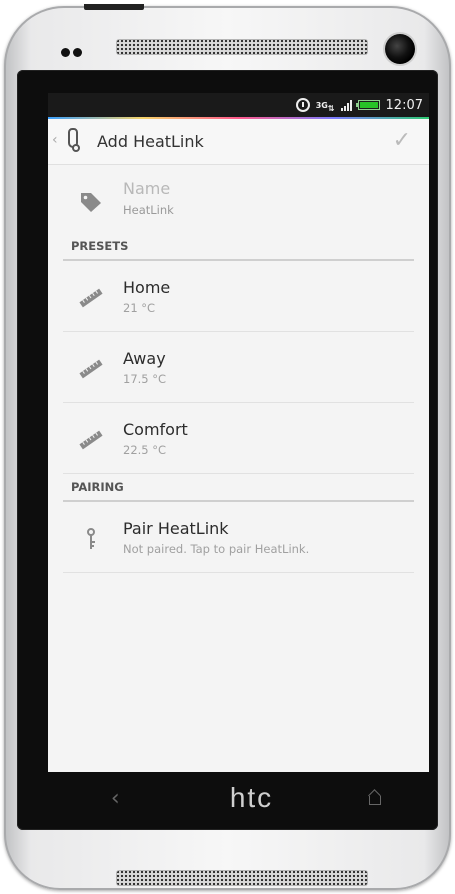 This screenshot has width=455, height=894. What do you see at coordinates (367, 105) in the screenshot?
I see `battery-icon` at bounding box center [367, 105].